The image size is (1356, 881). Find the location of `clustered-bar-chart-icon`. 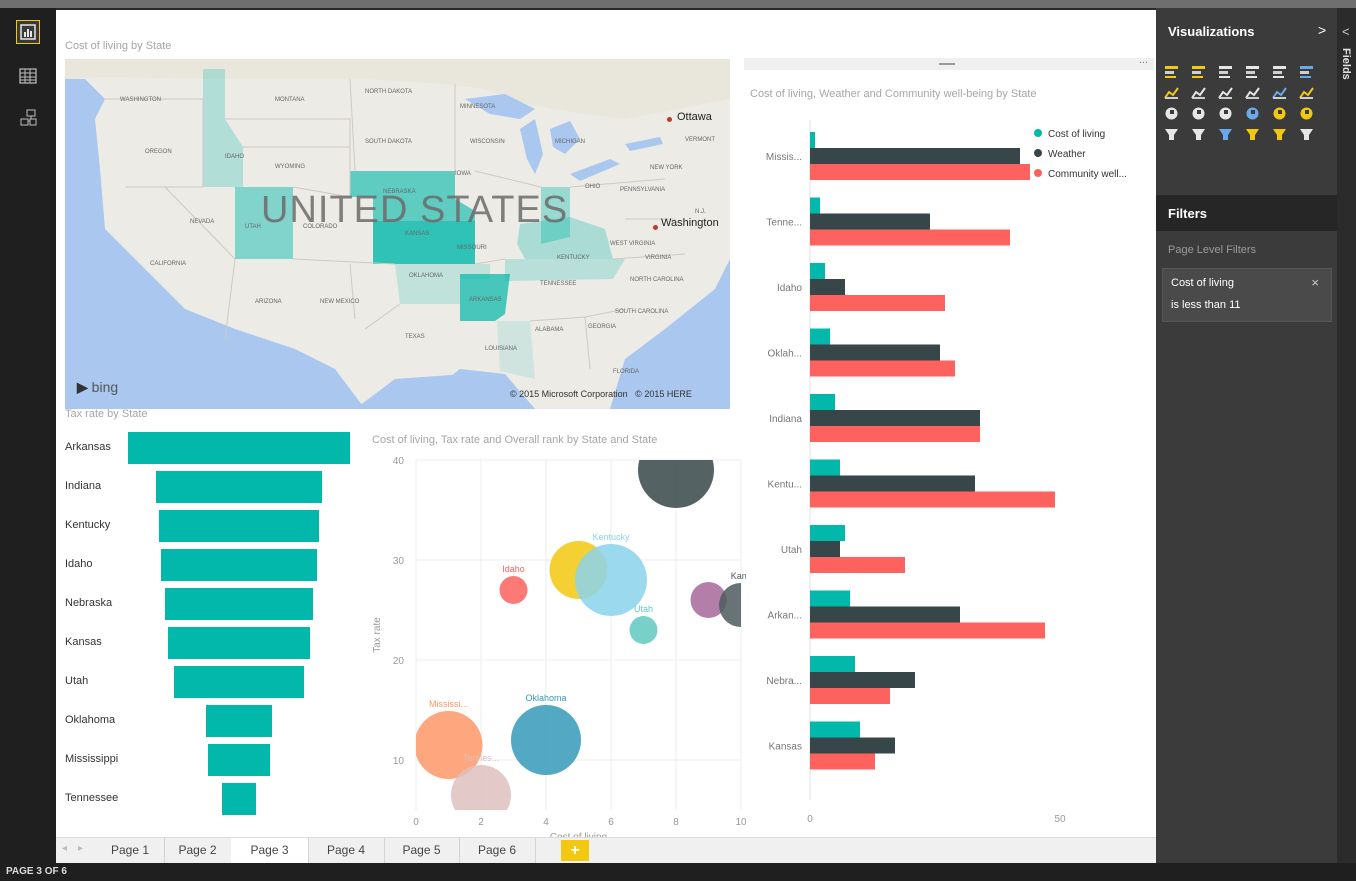

clustered-bar-chart-icon is located at coordinates (1225, 71).